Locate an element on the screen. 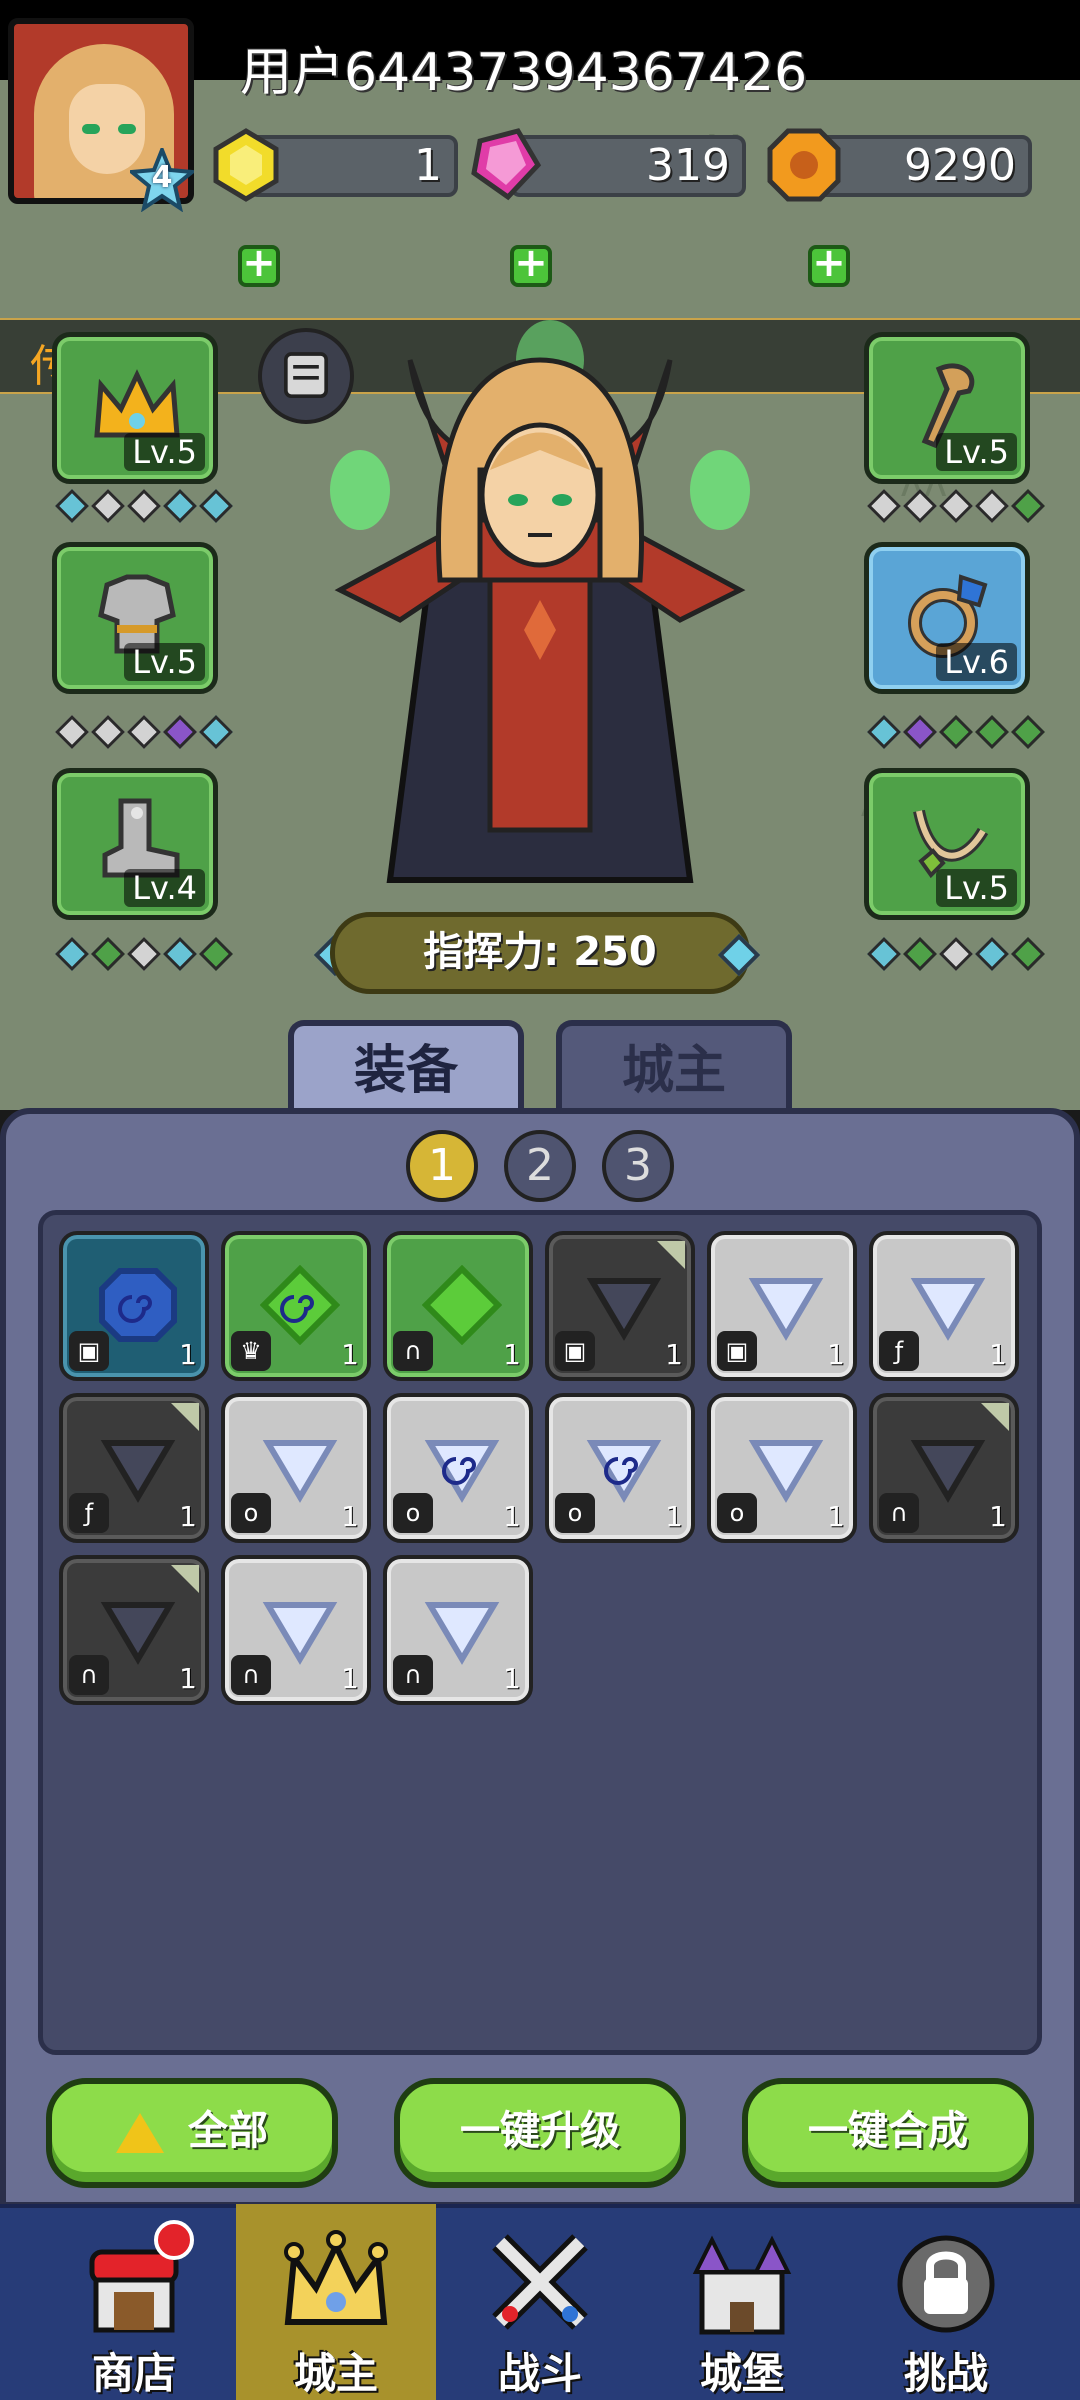 This screenshot has width=1080, height=2400. crown-nav-icon is located at coordinates (336, 2277).